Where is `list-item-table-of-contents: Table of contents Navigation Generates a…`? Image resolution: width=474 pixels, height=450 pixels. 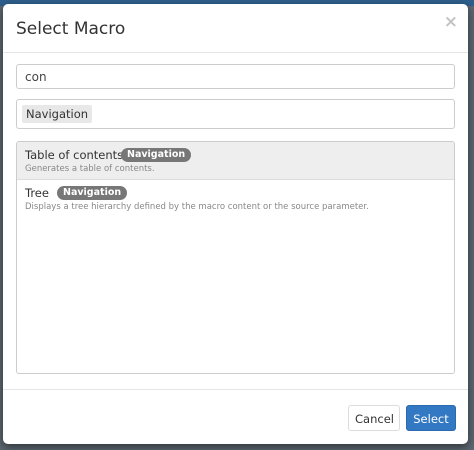 list-item-table-of-contents: Table of contents Navigation Generates a… is located at coordinates (235, 161).